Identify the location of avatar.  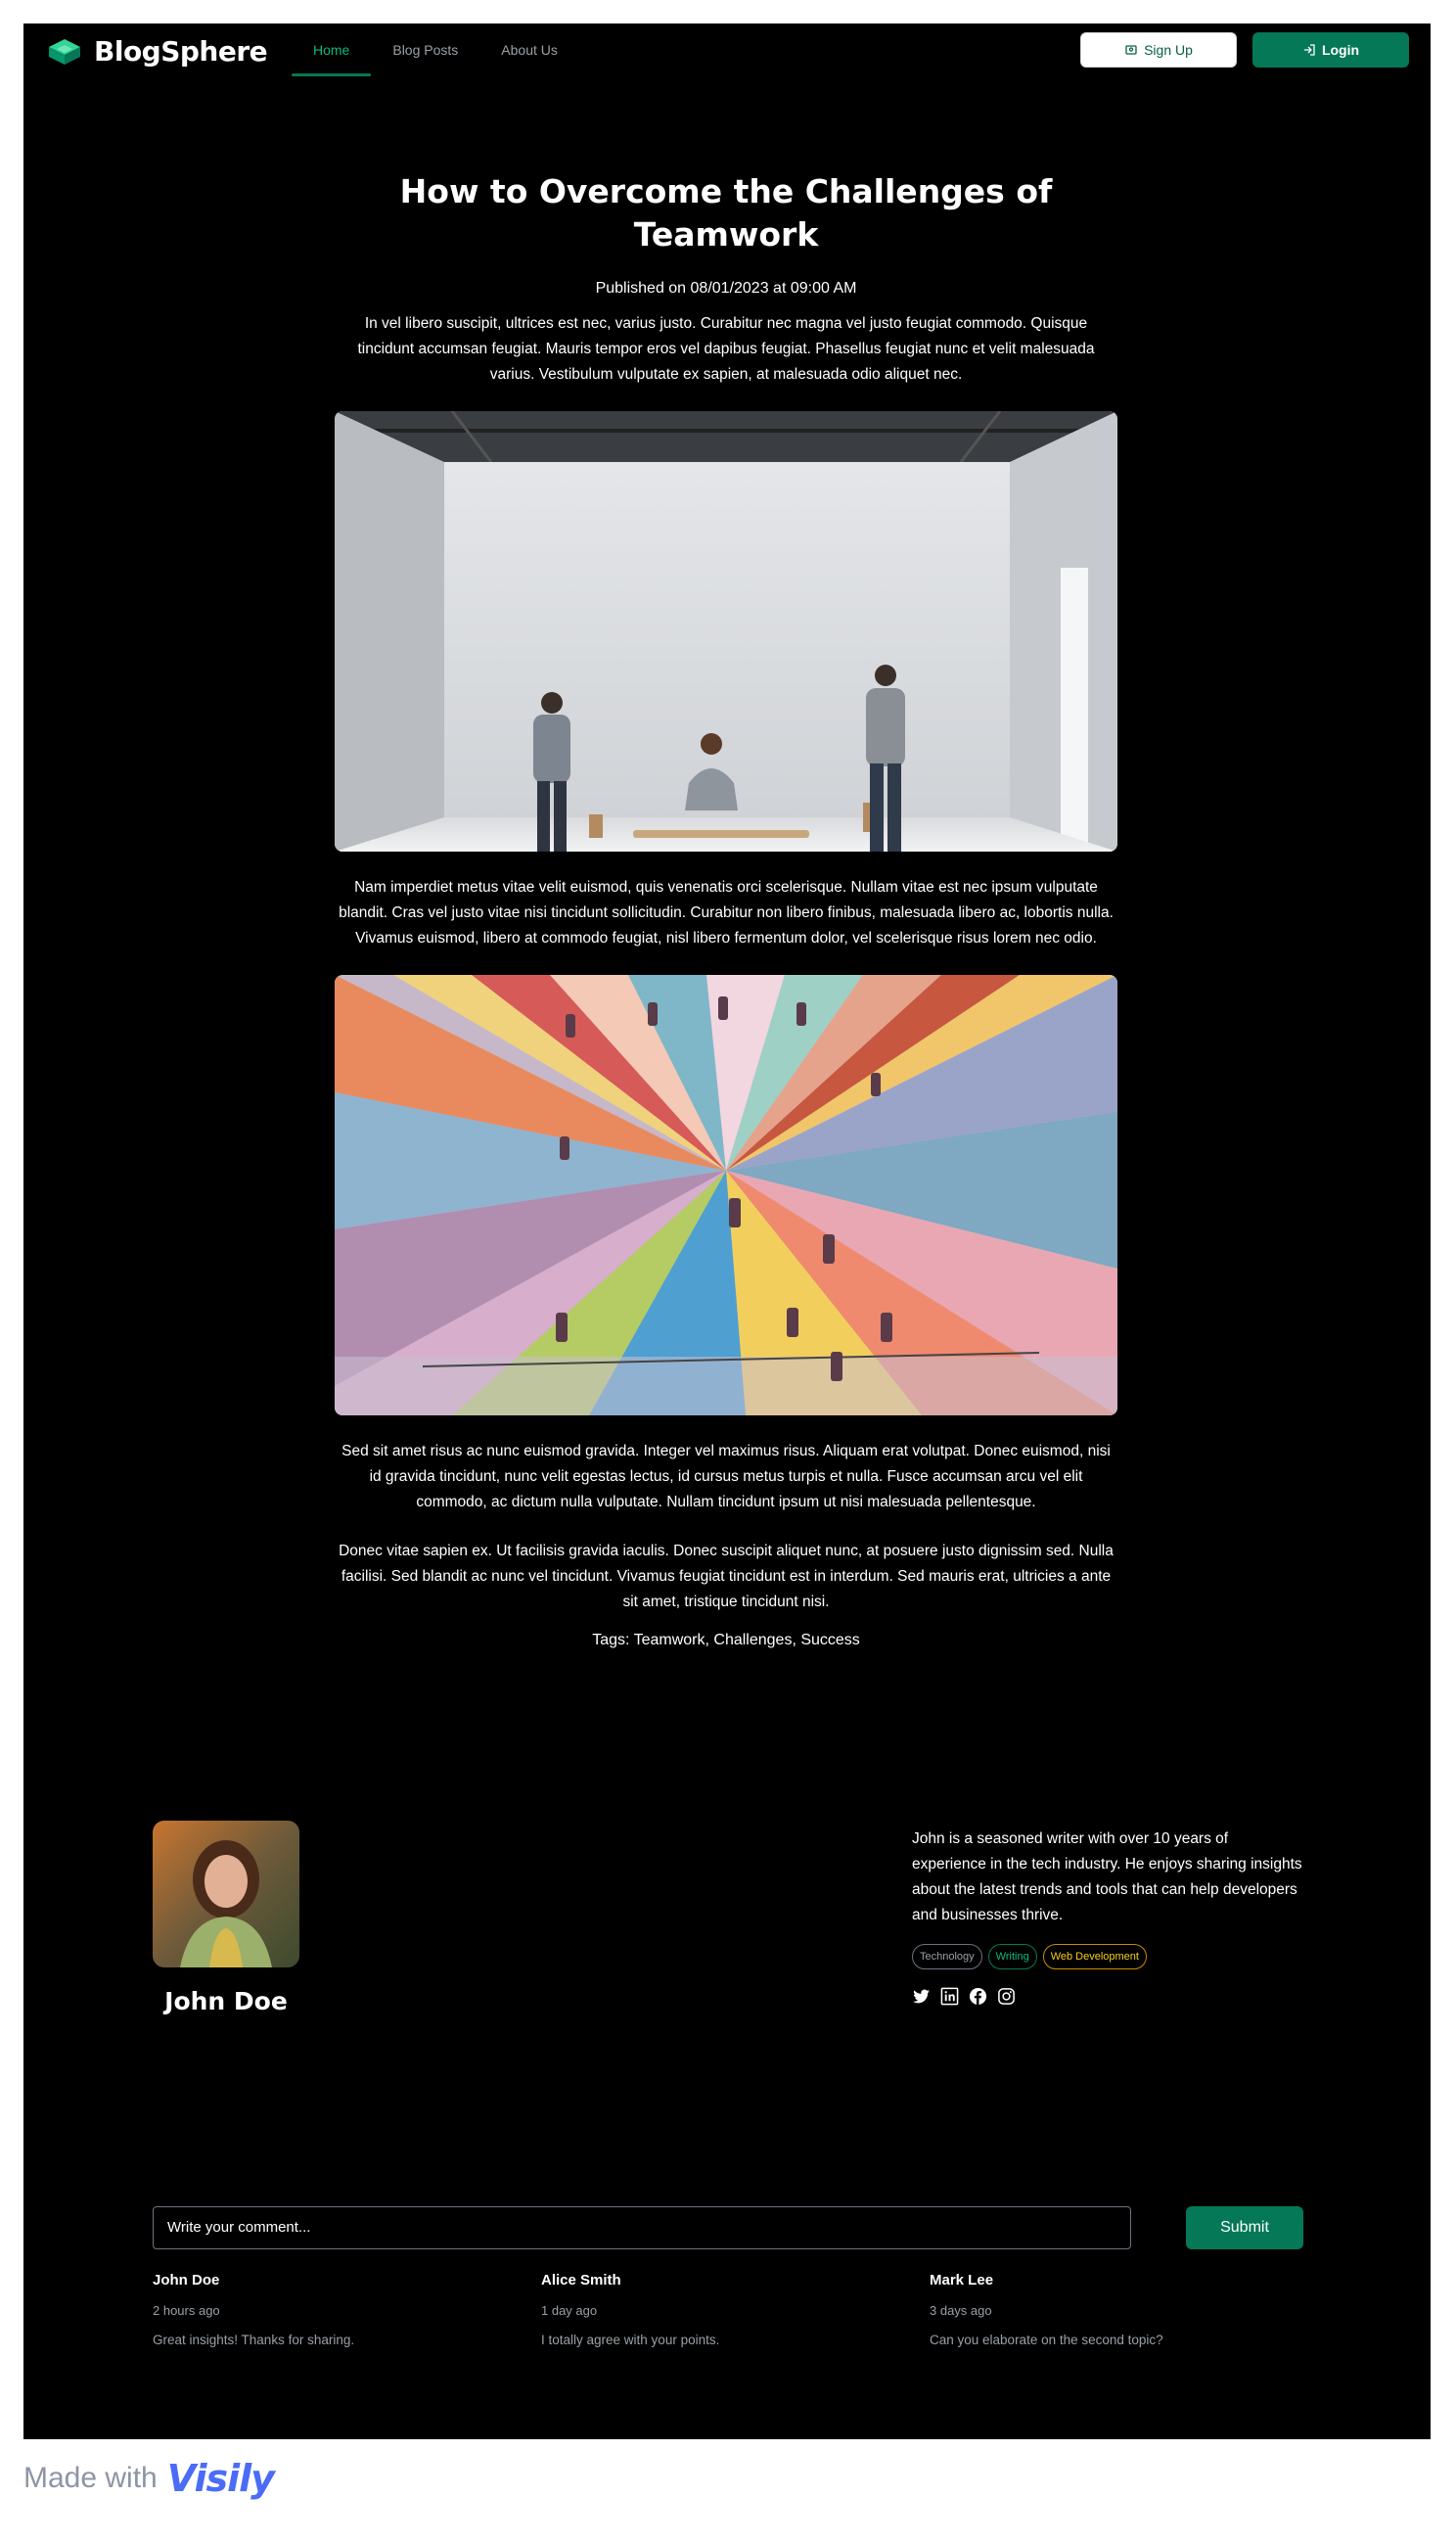
(226, 1894).